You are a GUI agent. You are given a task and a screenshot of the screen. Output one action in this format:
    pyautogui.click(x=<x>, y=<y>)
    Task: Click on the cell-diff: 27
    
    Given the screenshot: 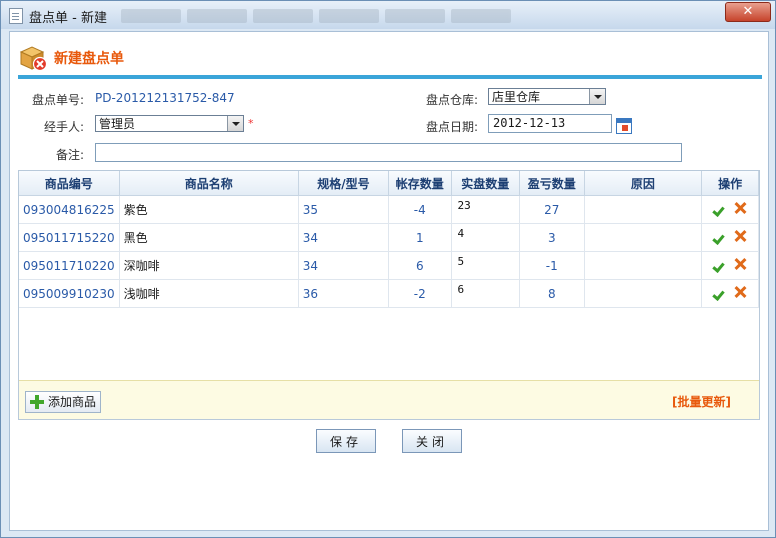 What is the action you would take?
    pyautogui.click(x=552, y=209)
    